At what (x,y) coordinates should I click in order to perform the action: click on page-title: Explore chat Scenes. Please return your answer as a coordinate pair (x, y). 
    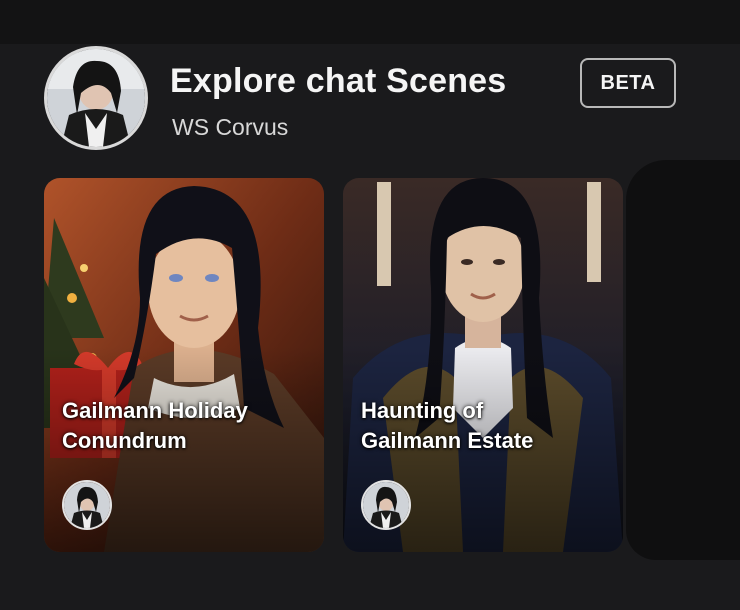
    Looking at the image, I should click on (338, 81).